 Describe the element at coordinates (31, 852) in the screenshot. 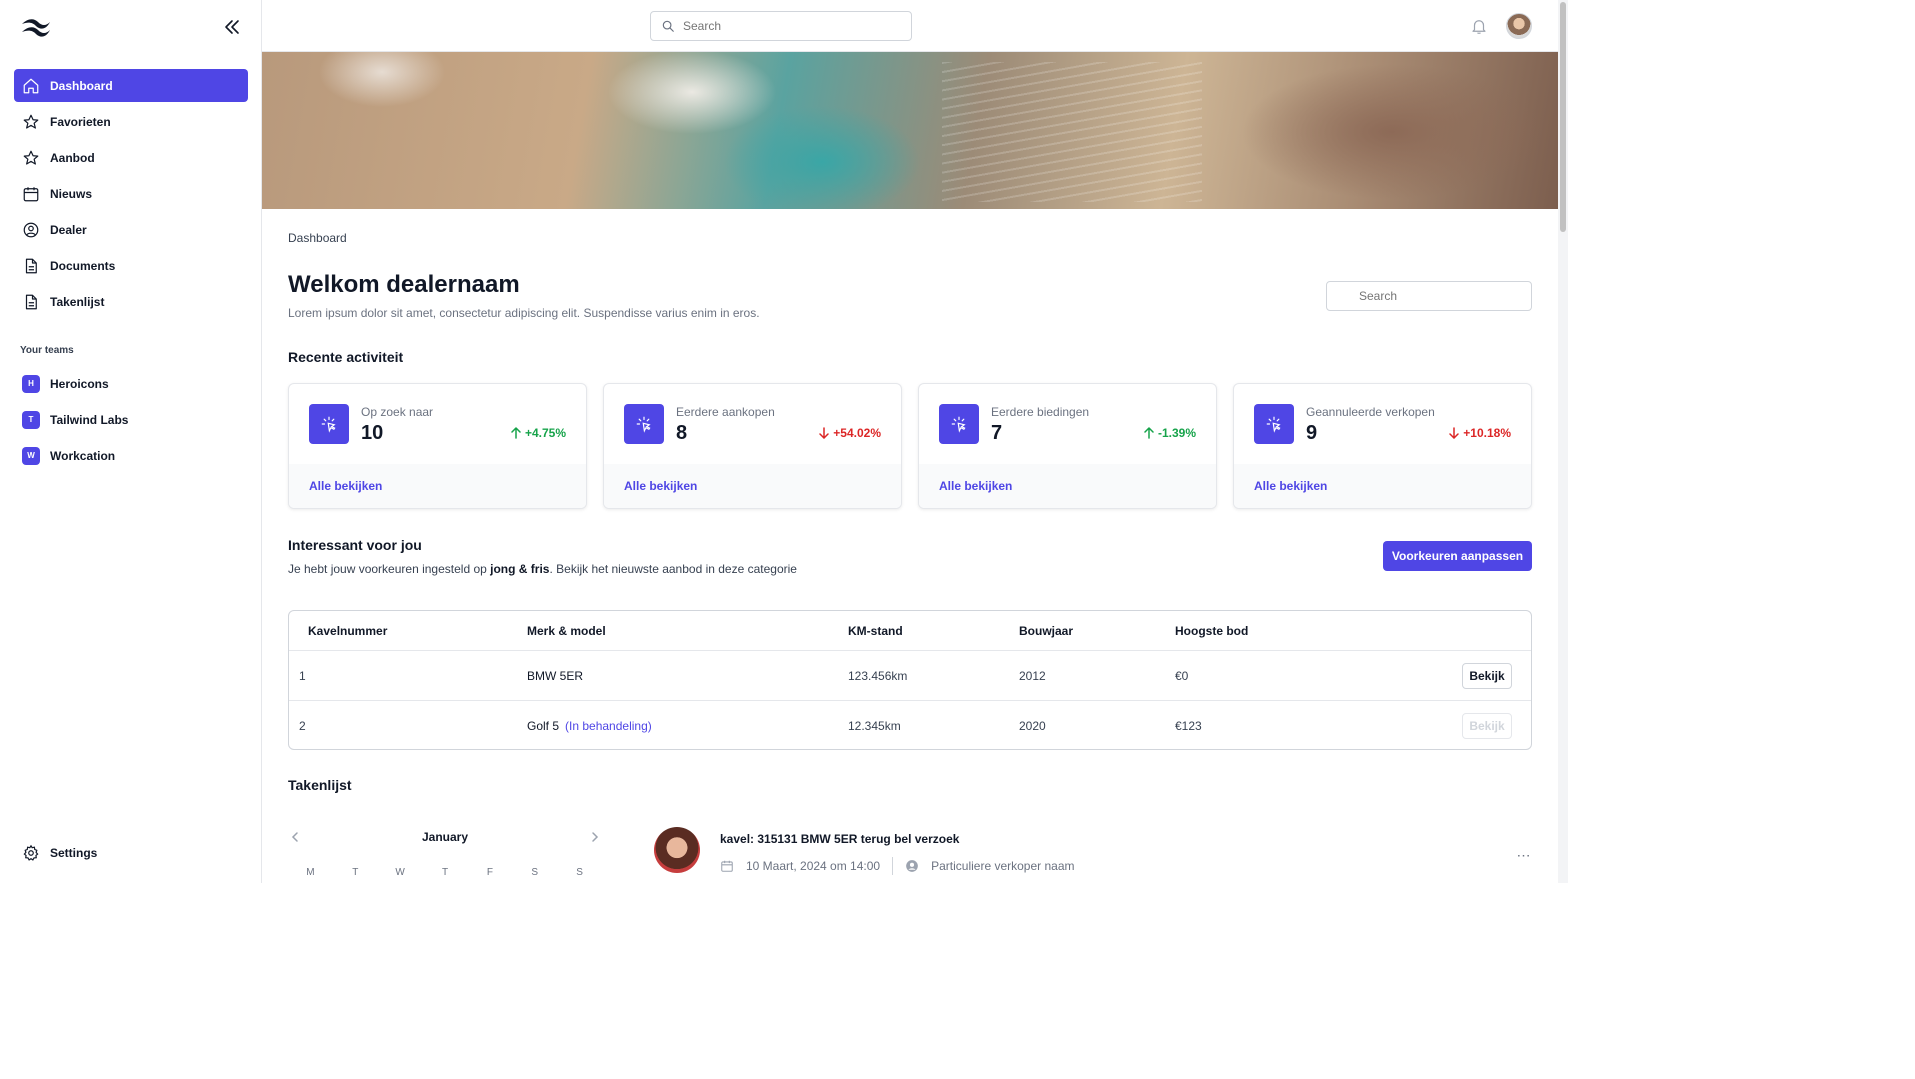

I see `gear-icon` at that location.